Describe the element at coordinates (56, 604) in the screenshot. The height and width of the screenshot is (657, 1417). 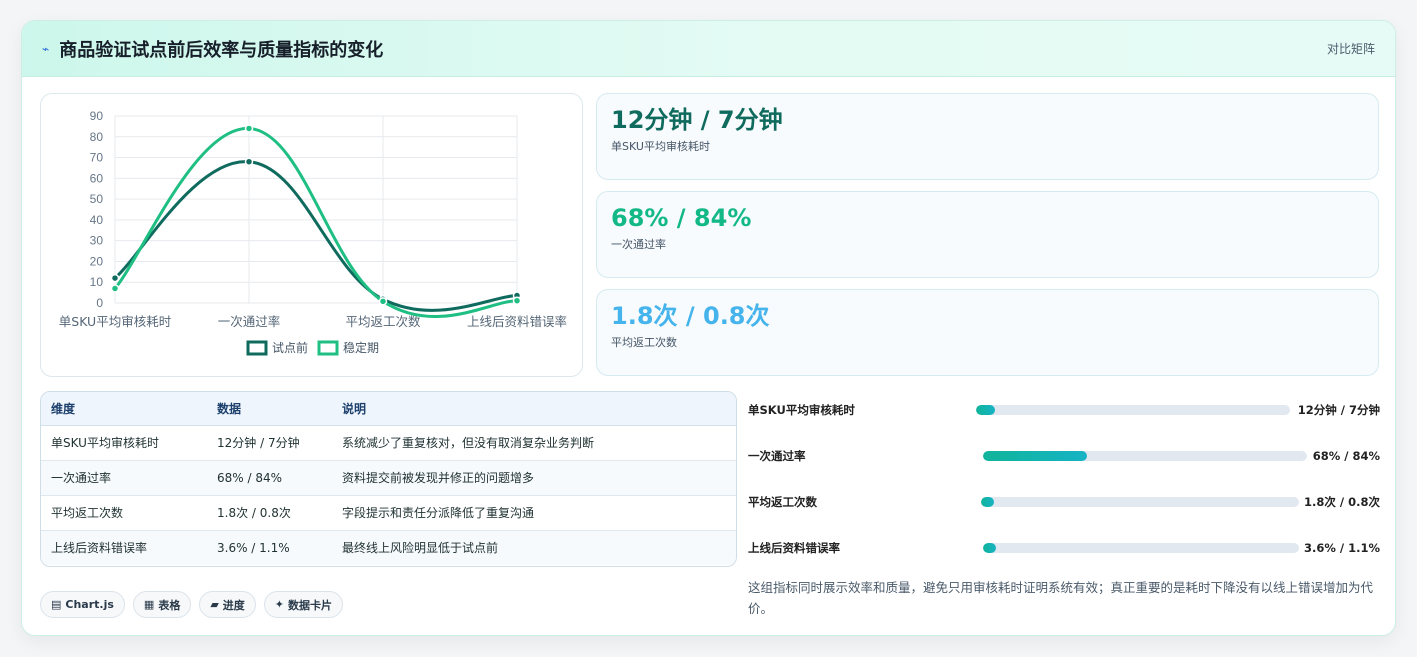
I see `chart-icon: ▤` at that location.